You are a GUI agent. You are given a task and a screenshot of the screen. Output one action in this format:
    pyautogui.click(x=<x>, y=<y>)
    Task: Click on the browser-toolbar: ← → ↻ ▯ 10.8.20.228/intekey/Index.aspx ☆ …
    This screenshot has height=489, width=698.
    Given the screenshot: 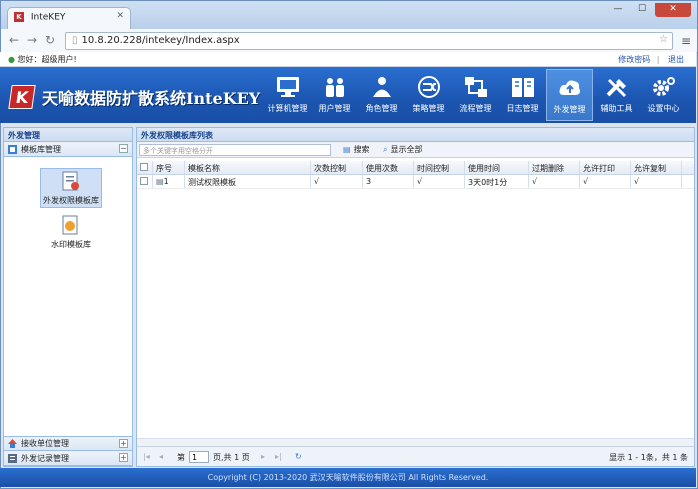 What is the action you would take?
    pyautogui.click(x=349, y=41)
    